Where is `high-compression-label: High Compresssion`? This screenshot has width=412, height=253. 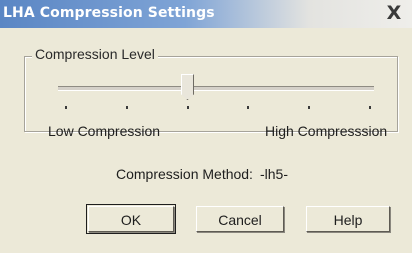 high-compression-label: High Compresssion is located at coordinates (326, 131).